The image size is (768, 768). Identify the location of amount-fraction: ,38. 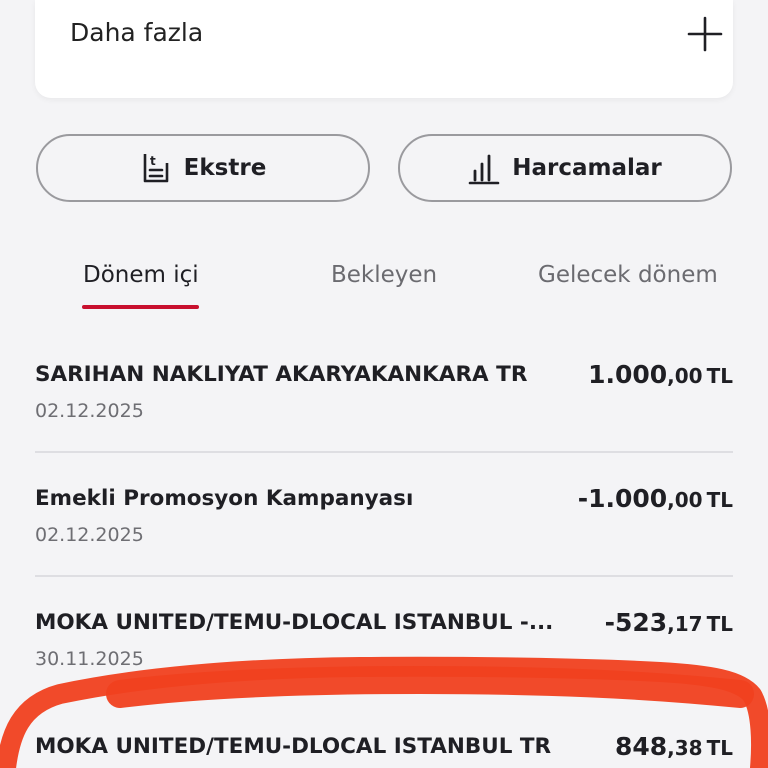
(685, 748).